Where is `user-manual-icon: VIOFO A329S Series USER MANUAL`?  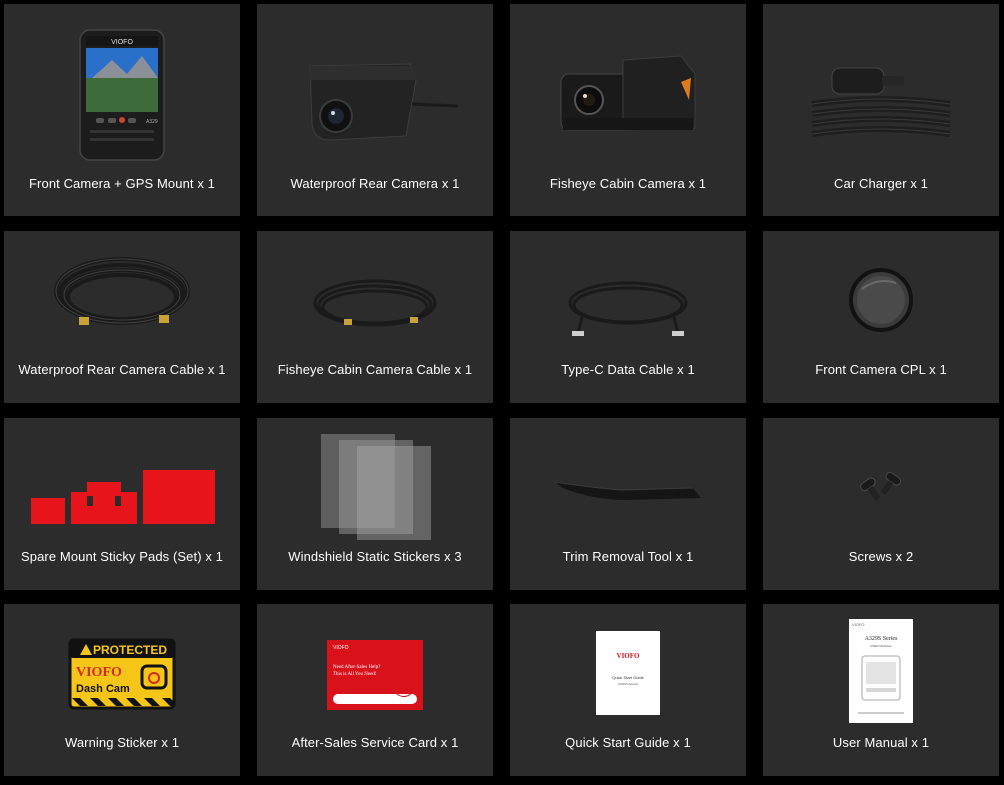
user-manual-icon: VIOFO A329S Series USER MANUAL is located at coordinates (881, 671).